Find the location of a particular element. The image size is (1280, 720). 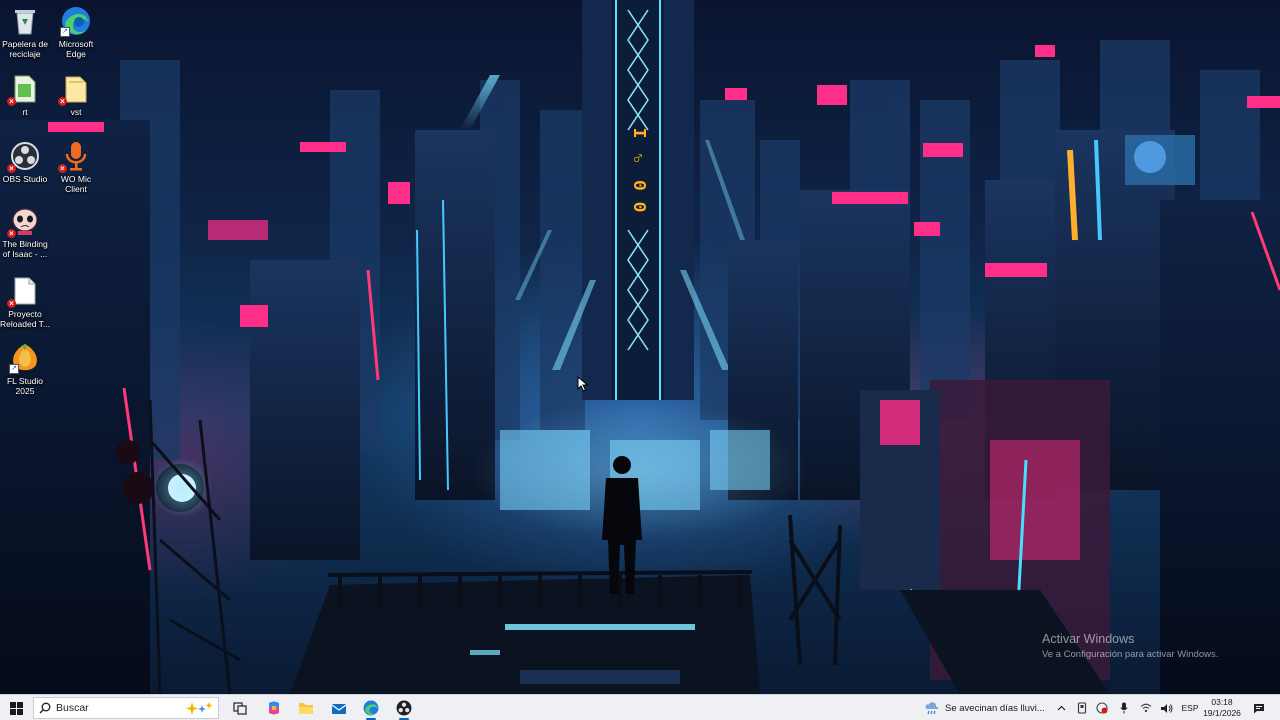

recycle-bin-icon is located at coordinates (25, 21).